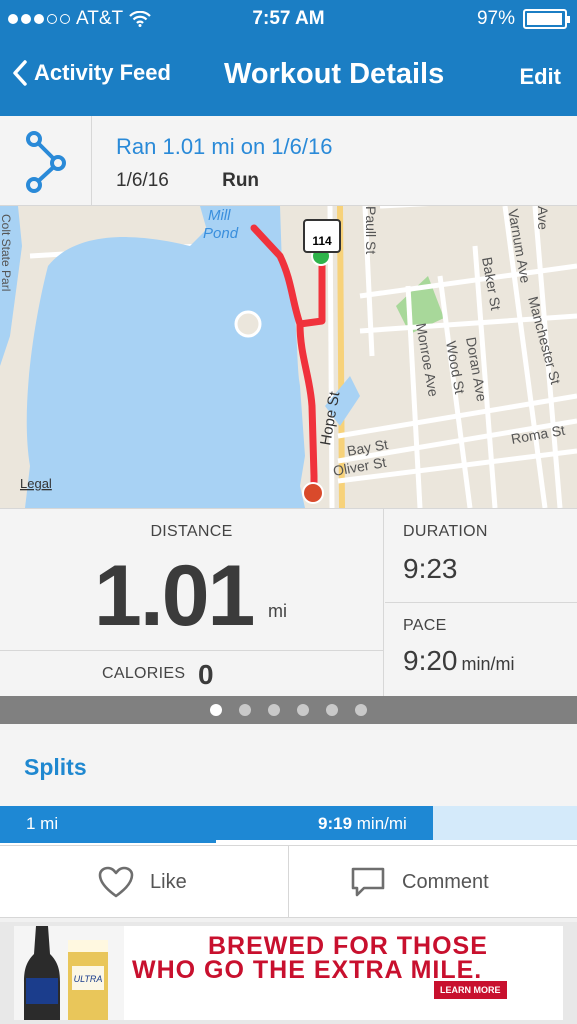 The image size is (577, 1024). Describe the element at coordinates (6, 252) in the screenshot. I see `map-label-state-park: Colt State Parl` at that location.